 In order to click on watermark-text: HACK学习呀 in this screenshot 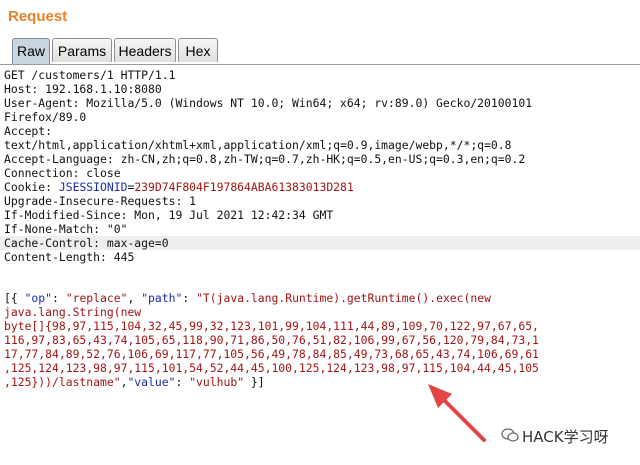, I will do `click(565, 437)`.